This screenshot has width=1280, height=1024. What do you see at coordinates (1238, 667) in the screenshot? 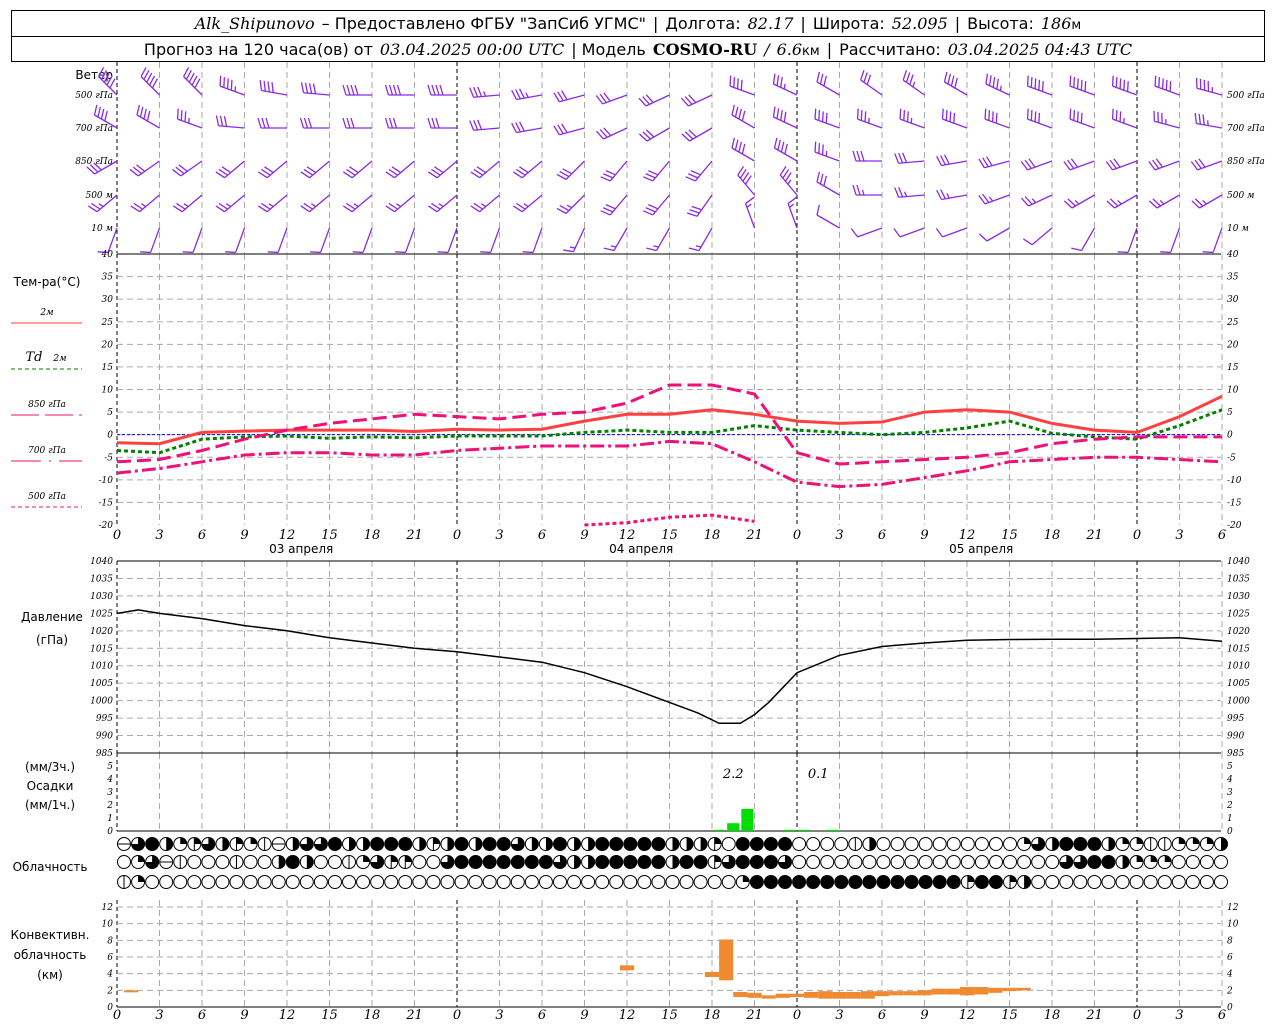
I see `y-tick-label-right: 1010` at bounding box center [1238, 667].